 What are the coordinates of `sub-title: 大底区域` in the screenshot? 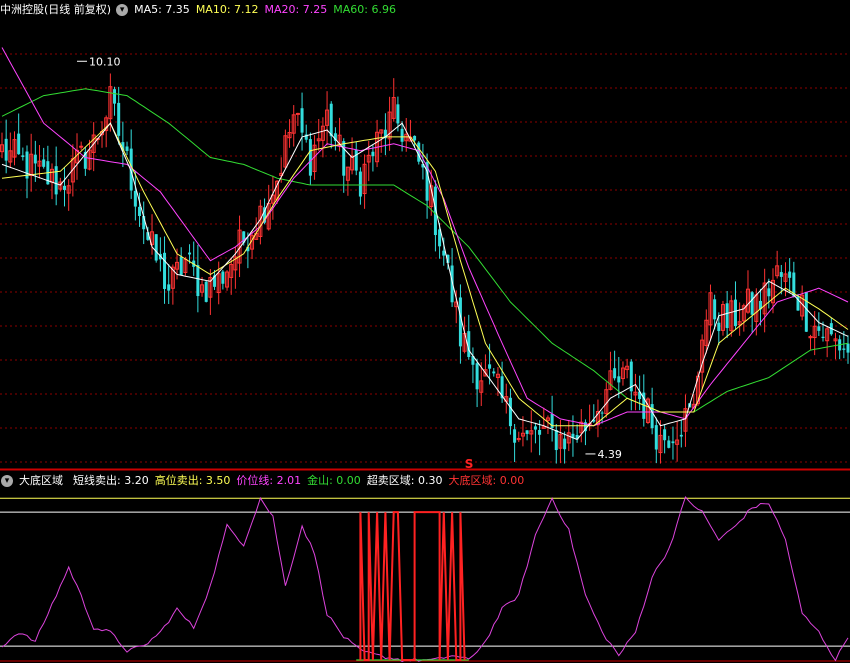 It's located at (41, 480).